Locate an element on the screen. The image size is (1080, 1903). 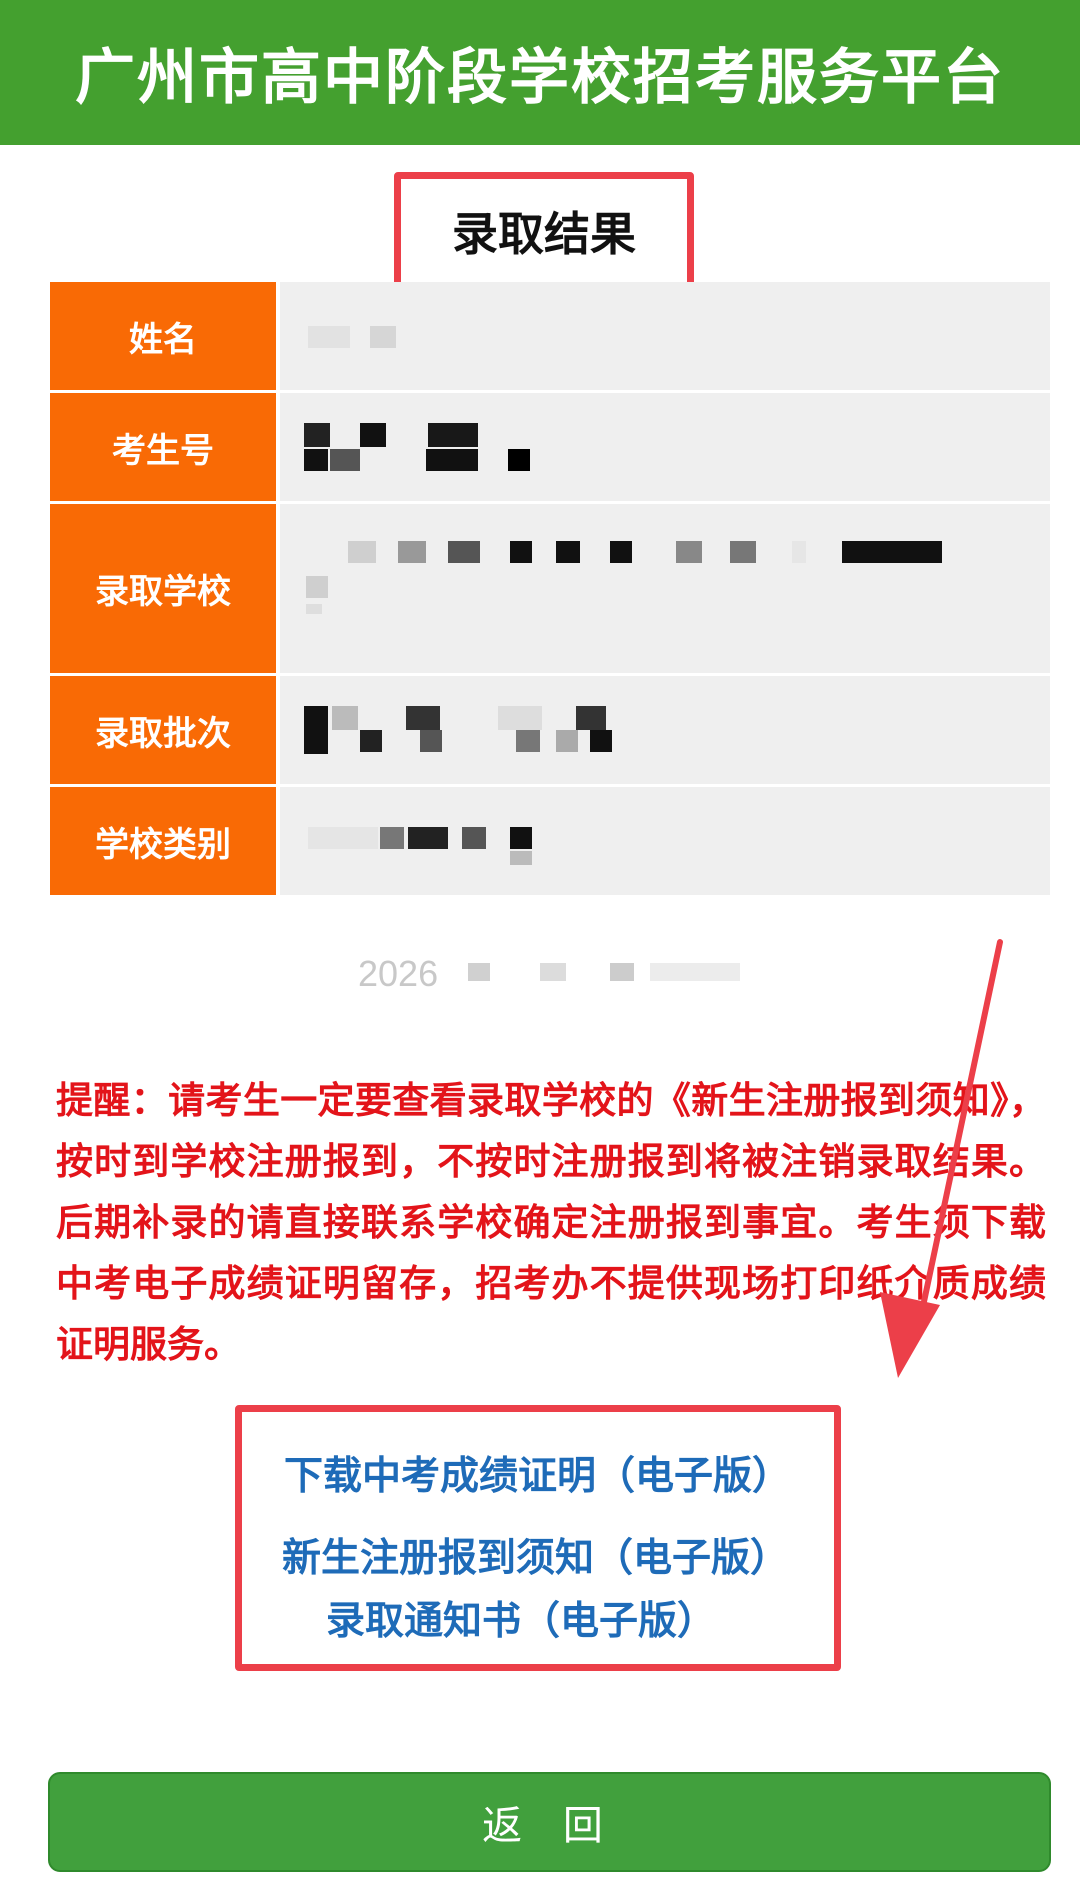
value-admission-batch-redacted is located at coordinates (663, 731).